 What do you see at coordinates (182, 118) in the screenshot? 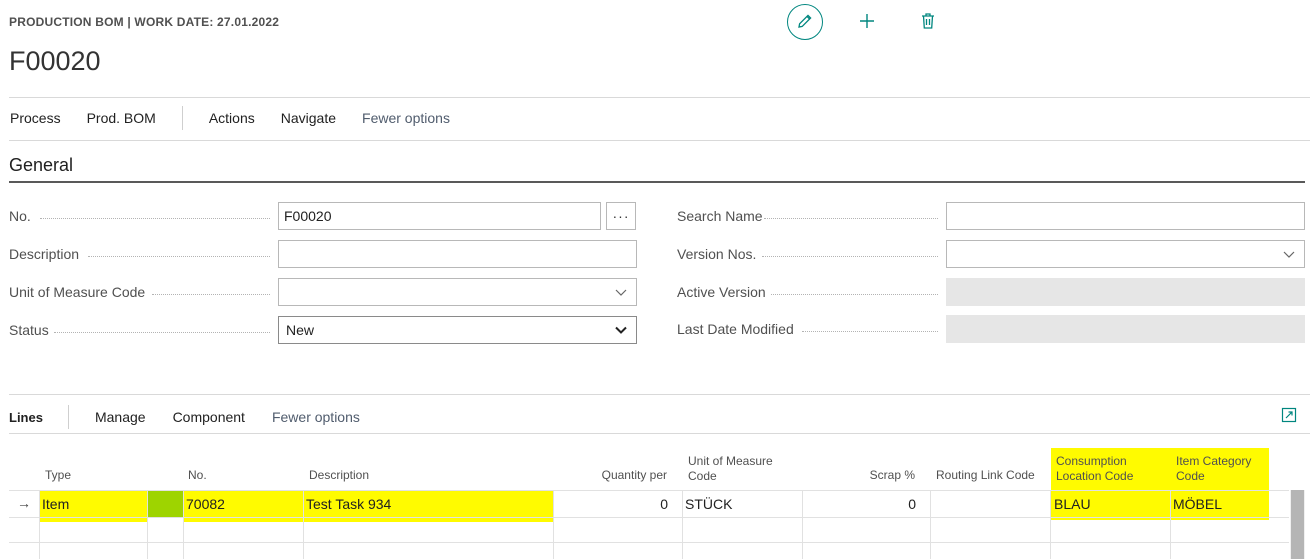
I see `action-separator` at bounding box center [182, 118].